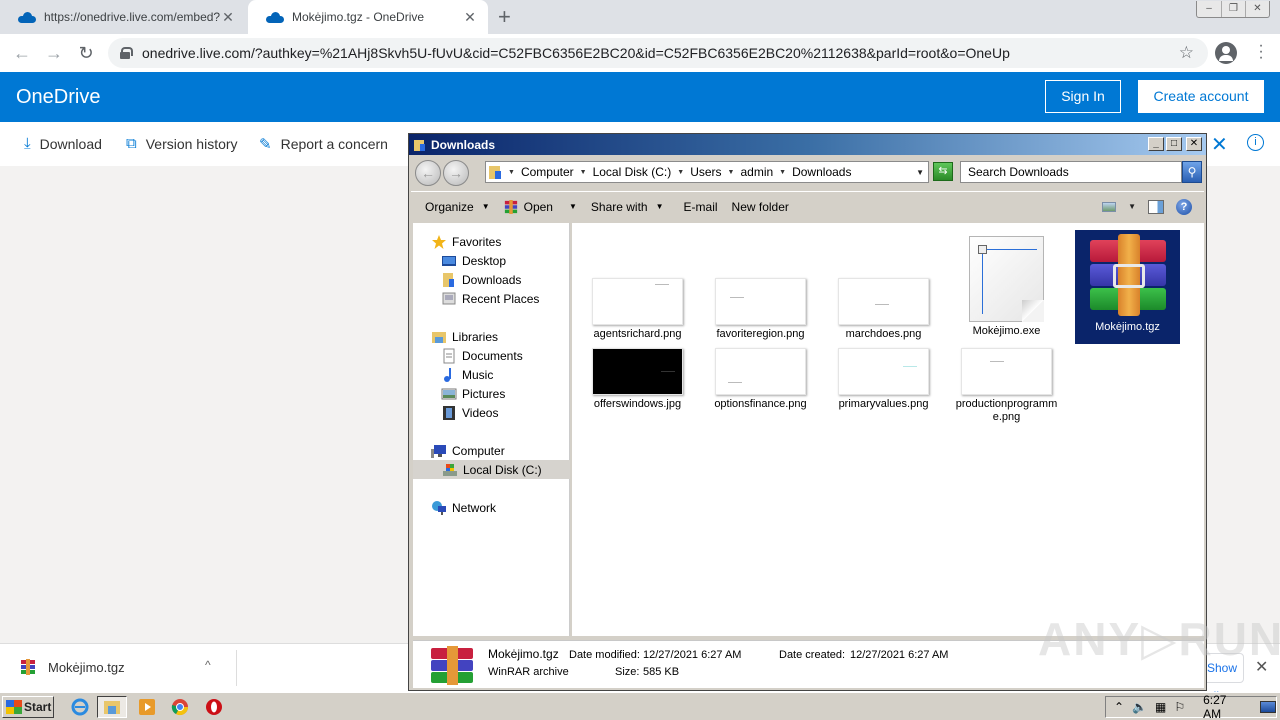 The image size is (1280, 720). What do you see at coordinates (208, 665) in the screenshot?
I see `download-options-chevron-icon: ^` at bounding box center [208, 665].